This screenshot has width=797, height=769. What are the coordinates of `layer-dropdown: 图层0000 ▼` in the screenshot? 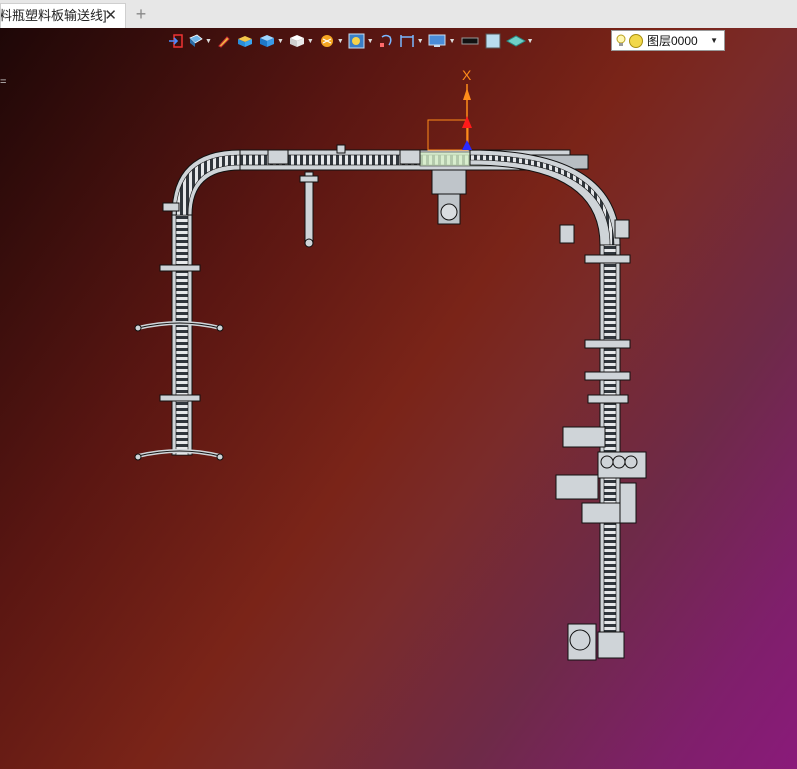 It's located at (668, 40).